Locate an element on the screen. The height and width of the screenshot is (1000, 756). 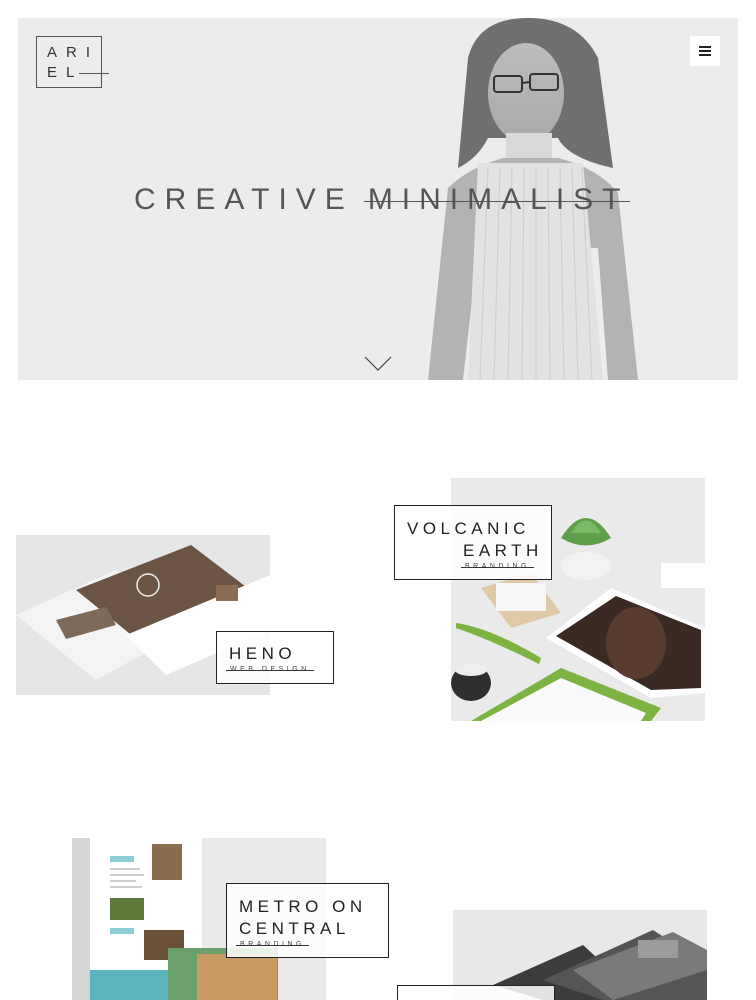
project-heno-title: HENO is located at coordinates (263, 653).